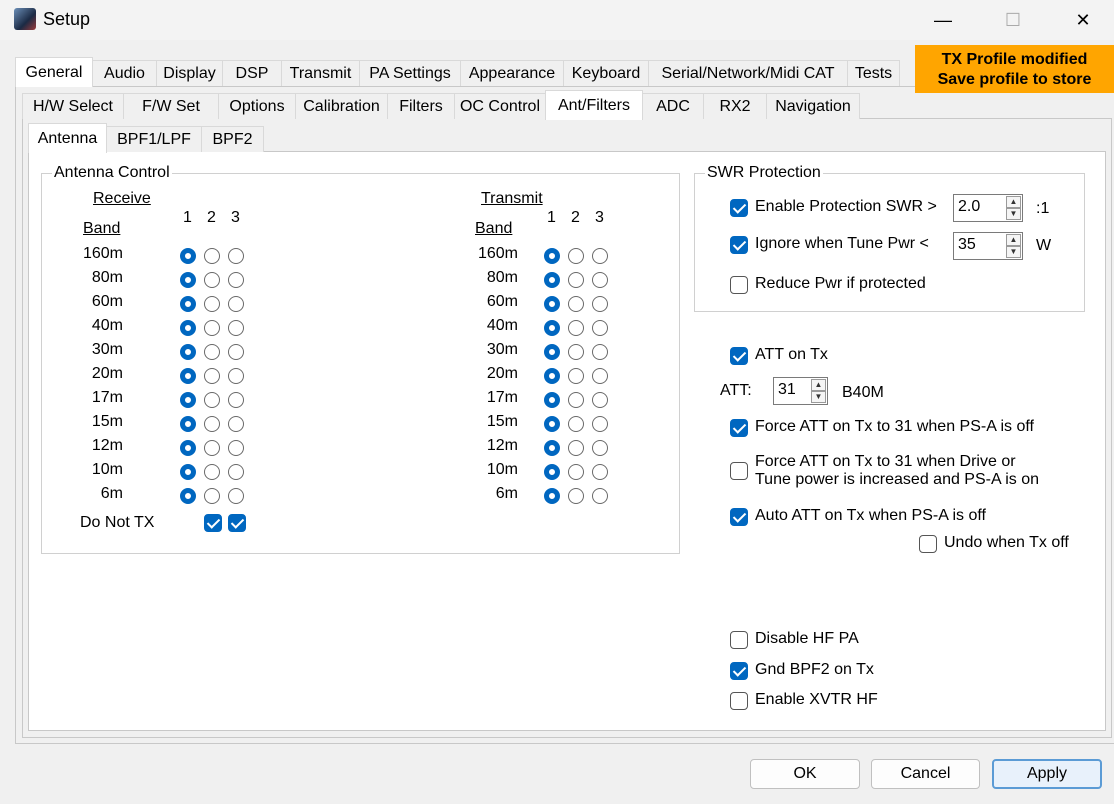 The image size is (1114, 804). I want to click on tab-audio: Audio, so click(124, 73).